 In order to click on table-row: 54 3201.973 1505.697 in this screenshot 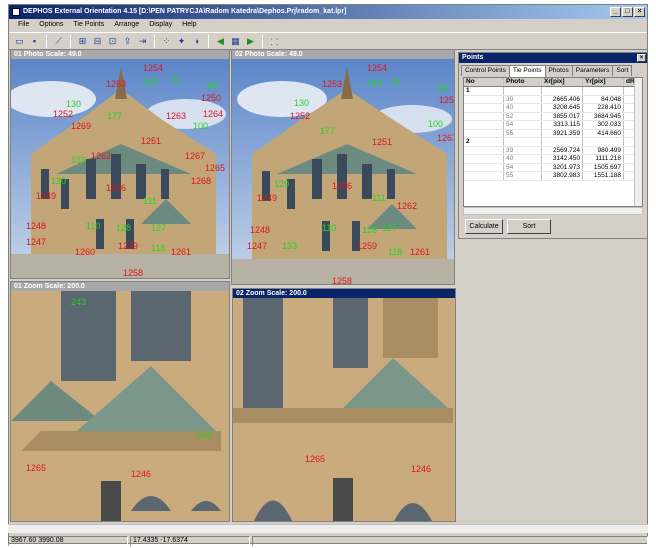, I will do `click(553, 167)`.